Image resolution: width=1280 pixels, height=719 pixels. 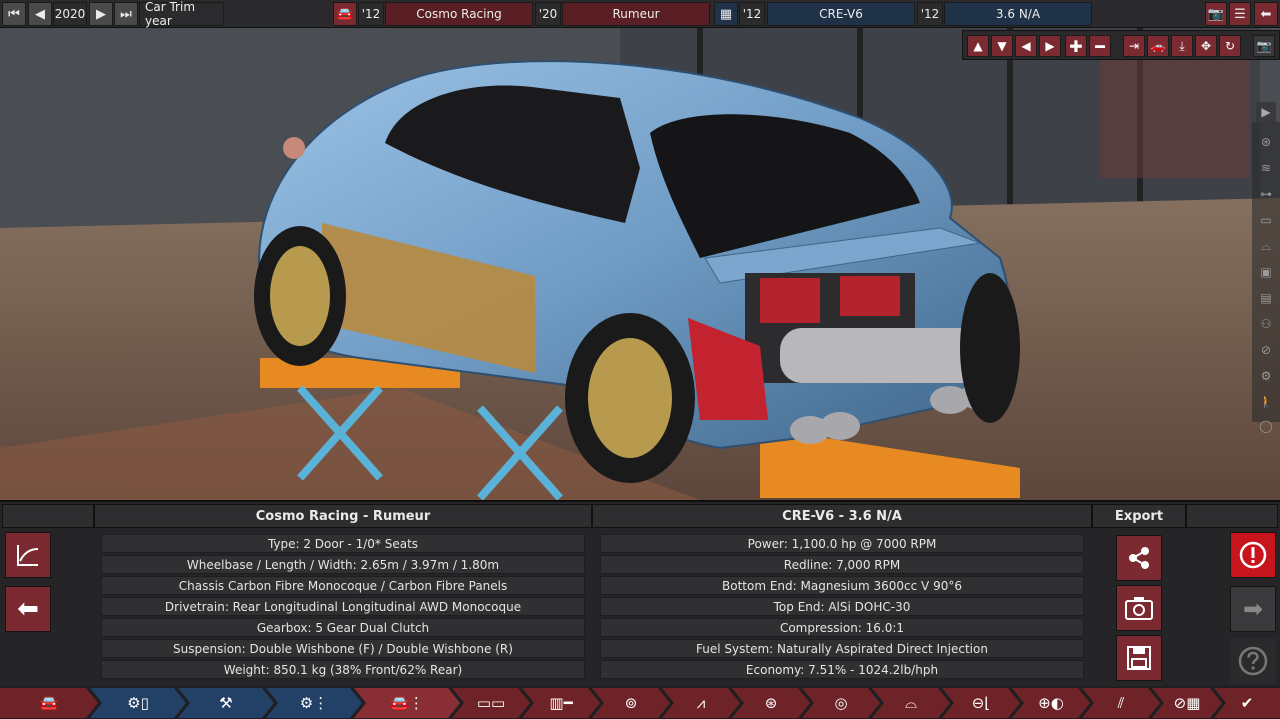 I want to click on engine-button: ▦, so click(x=726, y=14).